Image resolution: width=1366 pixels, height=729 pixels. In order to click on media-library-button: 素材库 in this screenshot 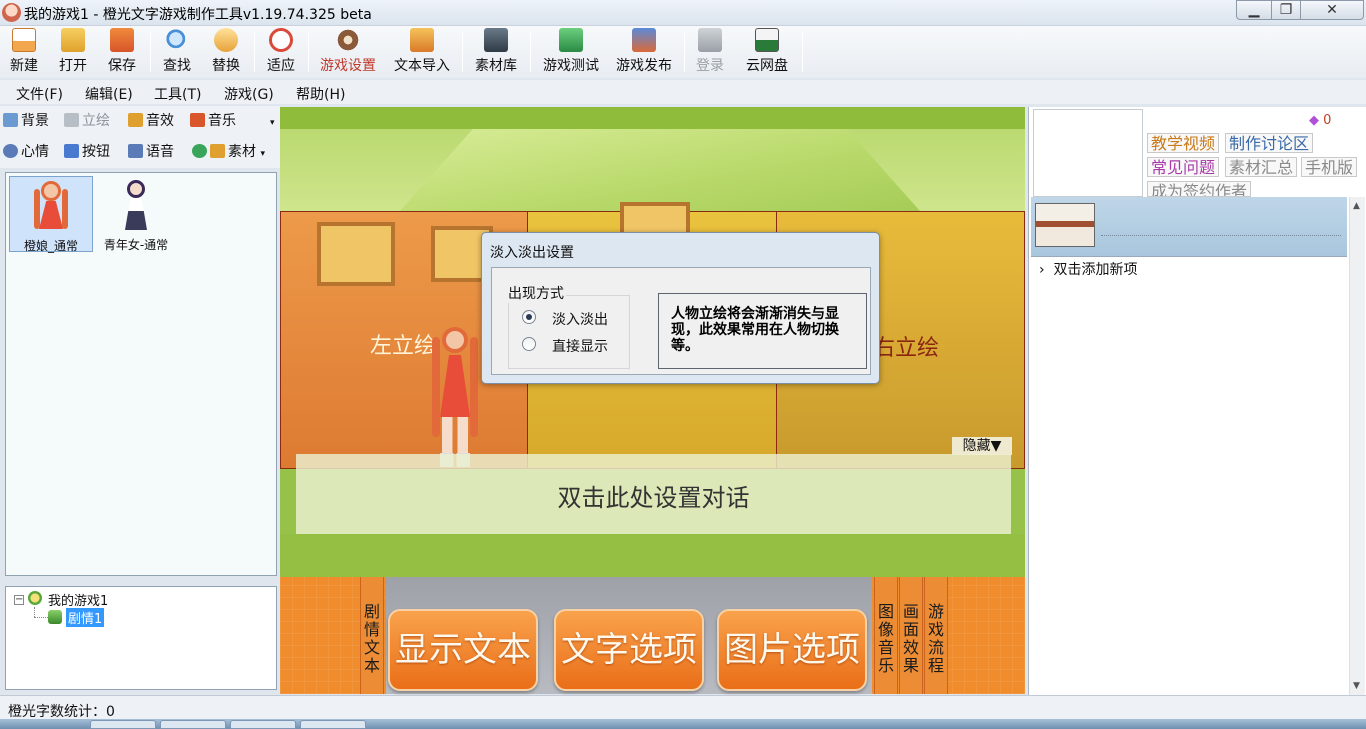, I will do `click(496, 52)`.